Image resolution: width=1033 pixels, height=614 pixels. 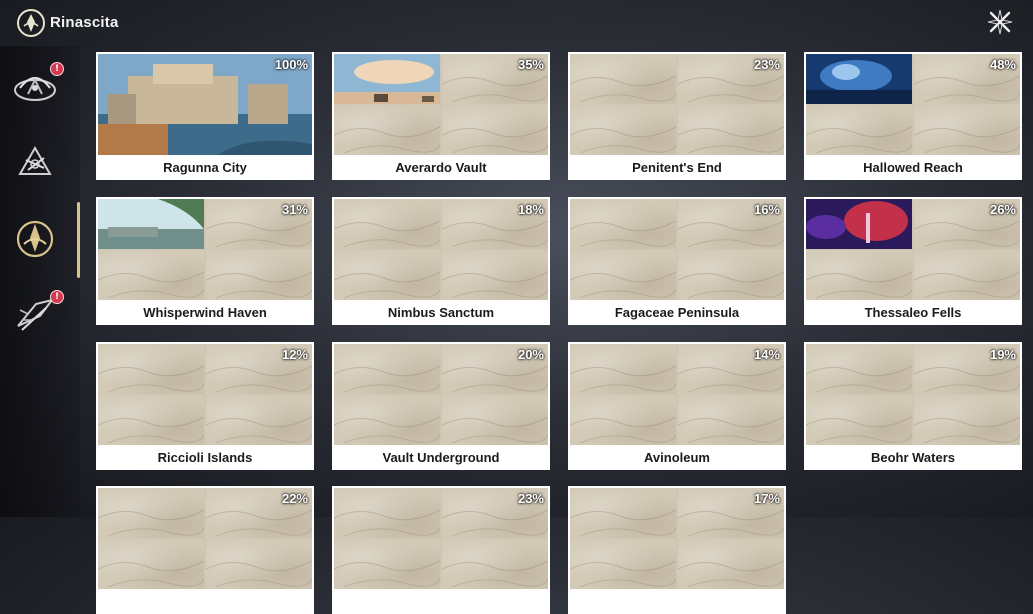 What do you see at coordinates (441, 104) in the screenshot?
I see `location-map-thumbnail: 35%` at bounding box center [441, 104].